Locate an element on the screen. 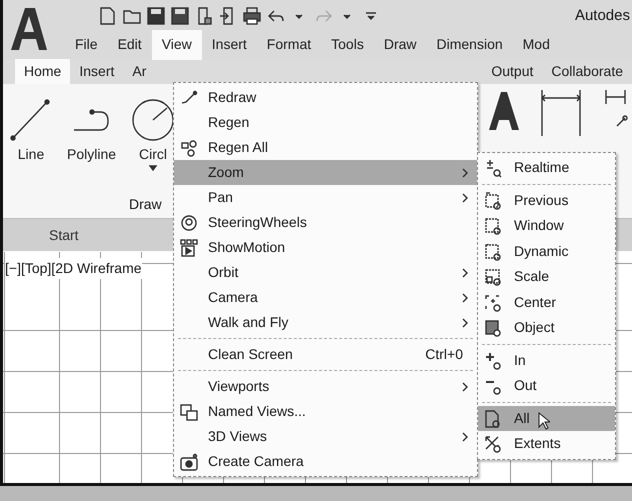 The image size is (632, 501). menu-item: ShowMotion is located at coordinates (325, 247).